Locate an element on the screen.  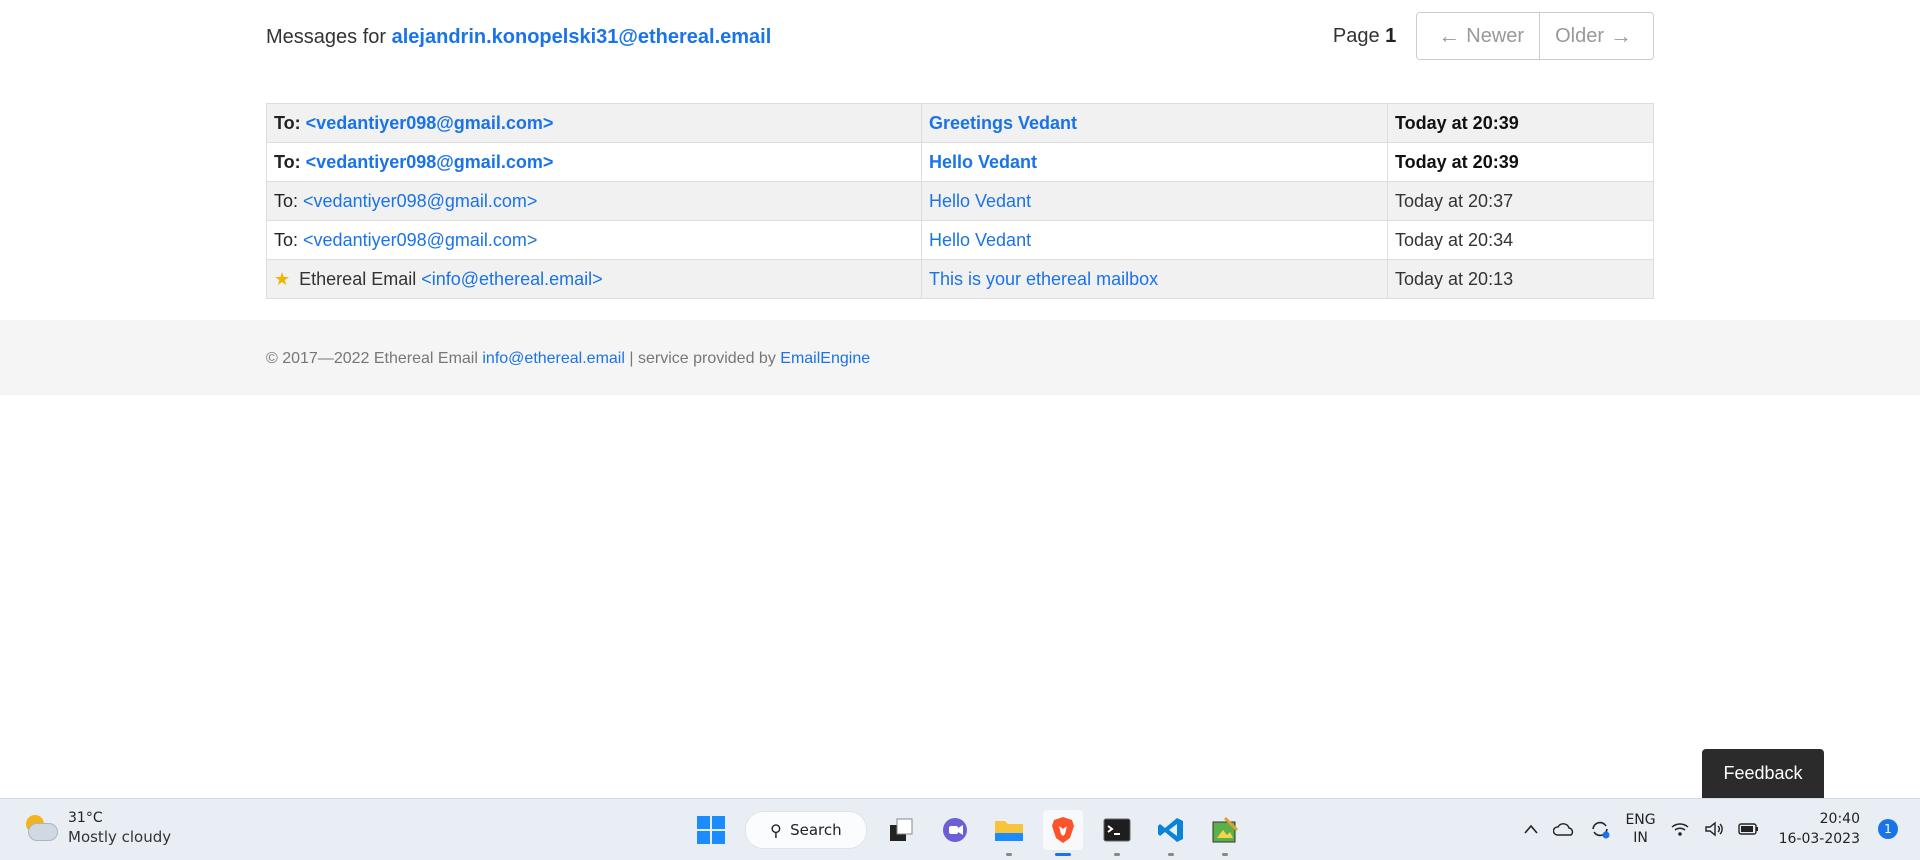
subject-cell: This is your ethereal mailbox is located at coordinates (1154, 279).